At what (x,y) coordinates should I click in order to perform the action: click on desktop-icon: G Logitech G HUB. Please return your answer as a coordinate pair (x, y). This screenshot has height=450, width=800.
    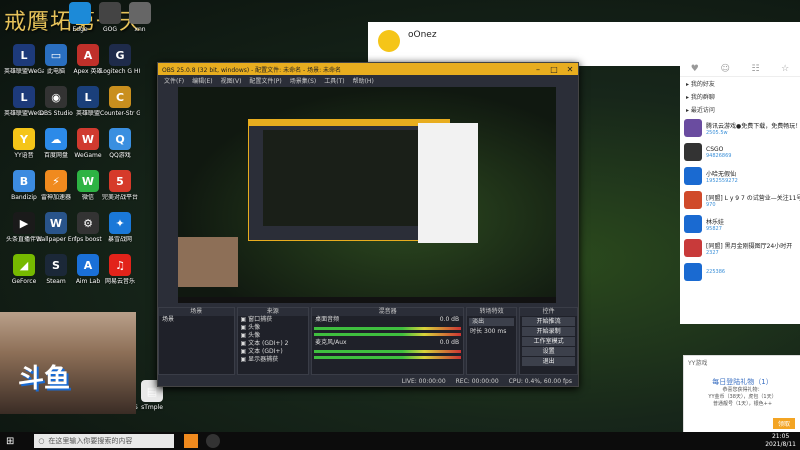
    Looking at the image, I should click on (120, 59).